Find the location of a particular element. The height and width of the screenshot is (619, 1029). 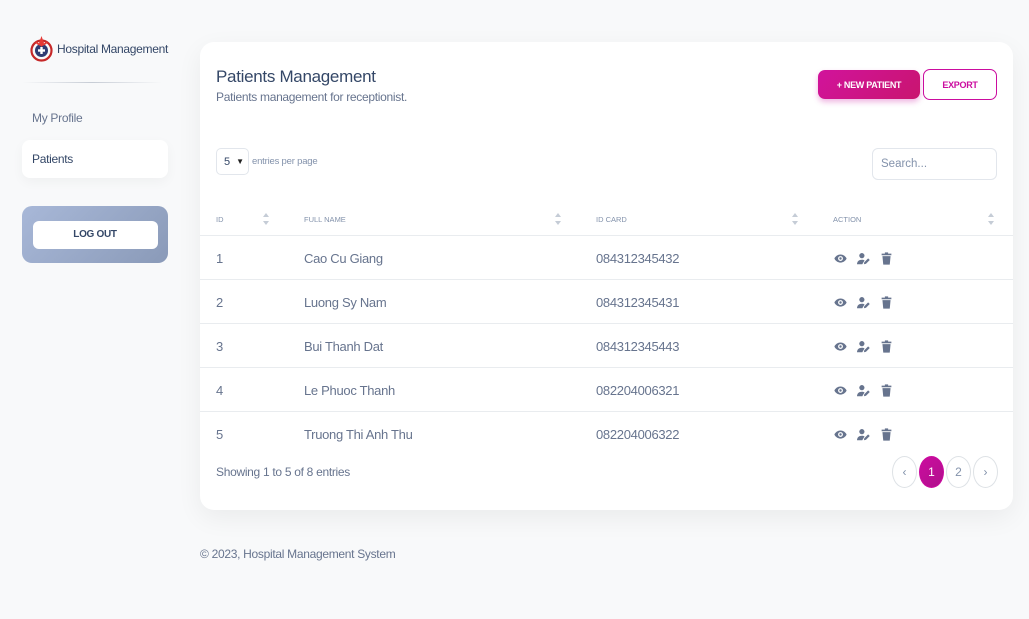

cell-id-card: 084312345431 is located at coordinates (638, 302).